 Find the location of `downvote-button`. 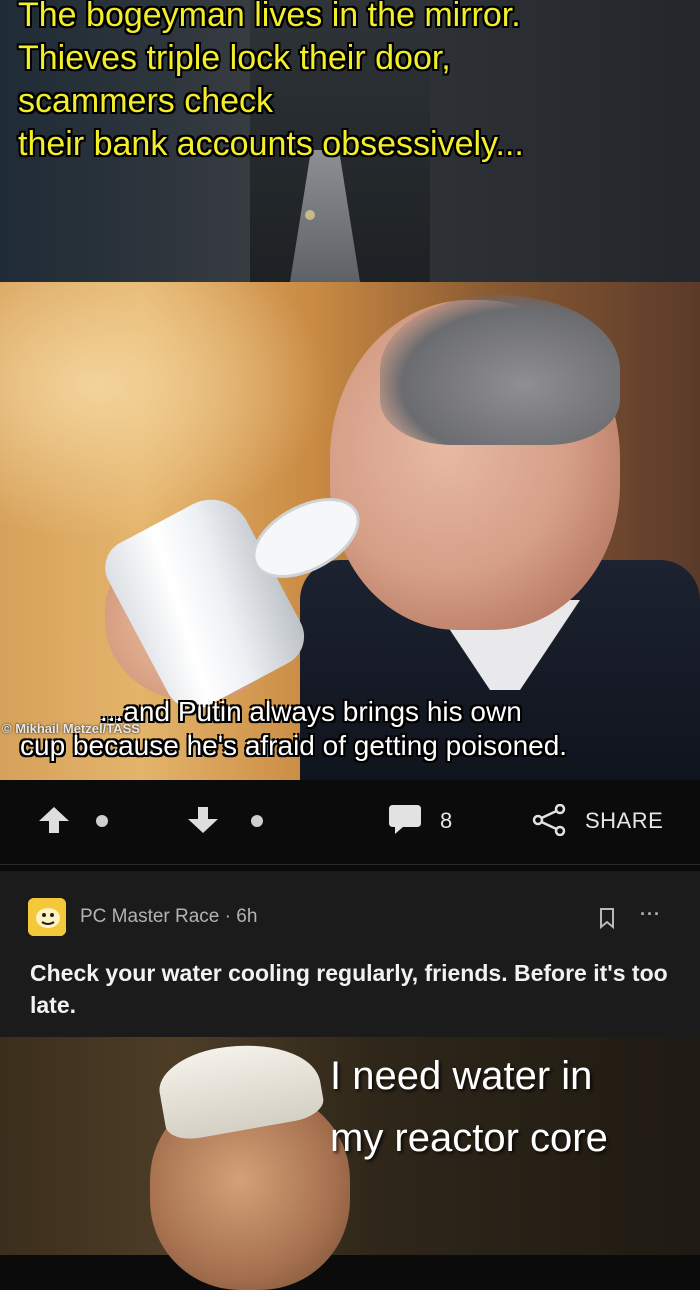

downvote-button is located at coordinates (203, 822).